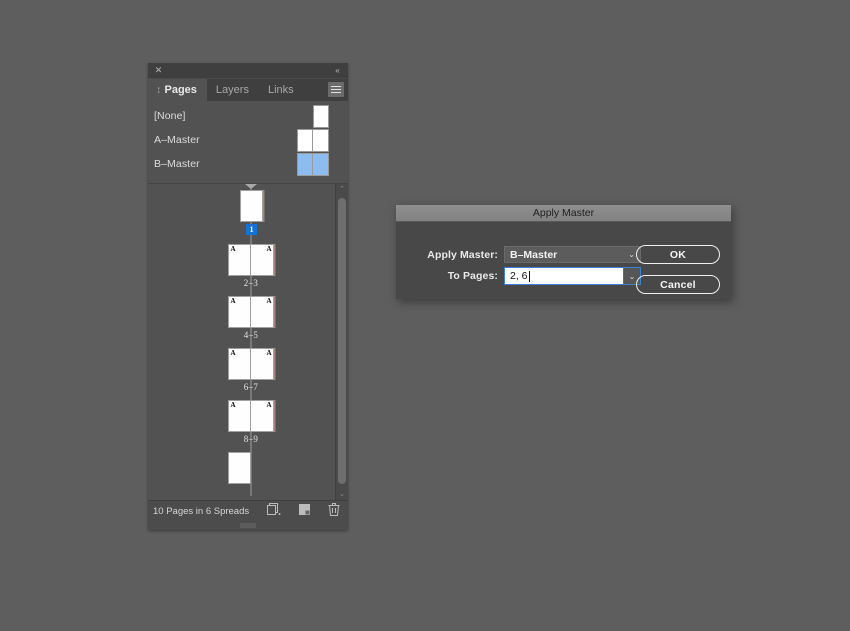 This screenshot has width=850, height=631. I want to click on spread-4-5-pages: A A, so click(251, 312).